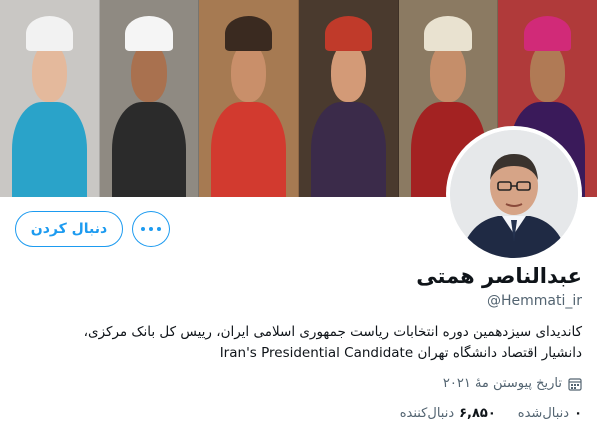  Describe the element at coordinates (578, 413) in the screenshot. I see `following-count: ۰` at that location.